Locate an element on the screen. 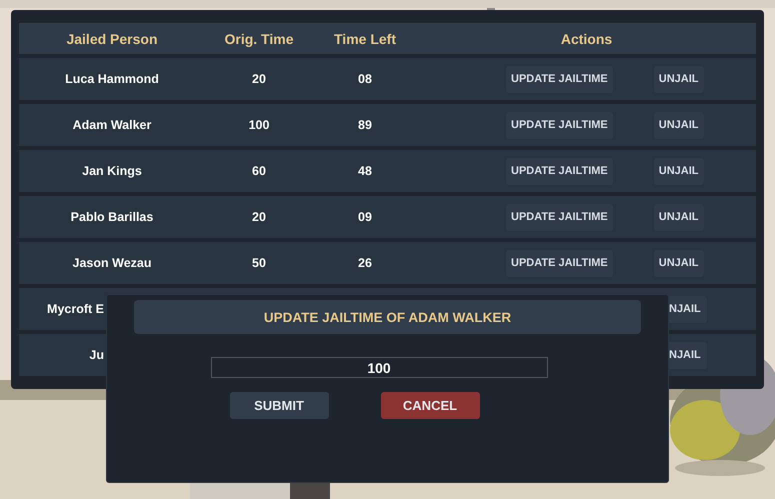  time-left: 09 is located at coordinates (365, 217).